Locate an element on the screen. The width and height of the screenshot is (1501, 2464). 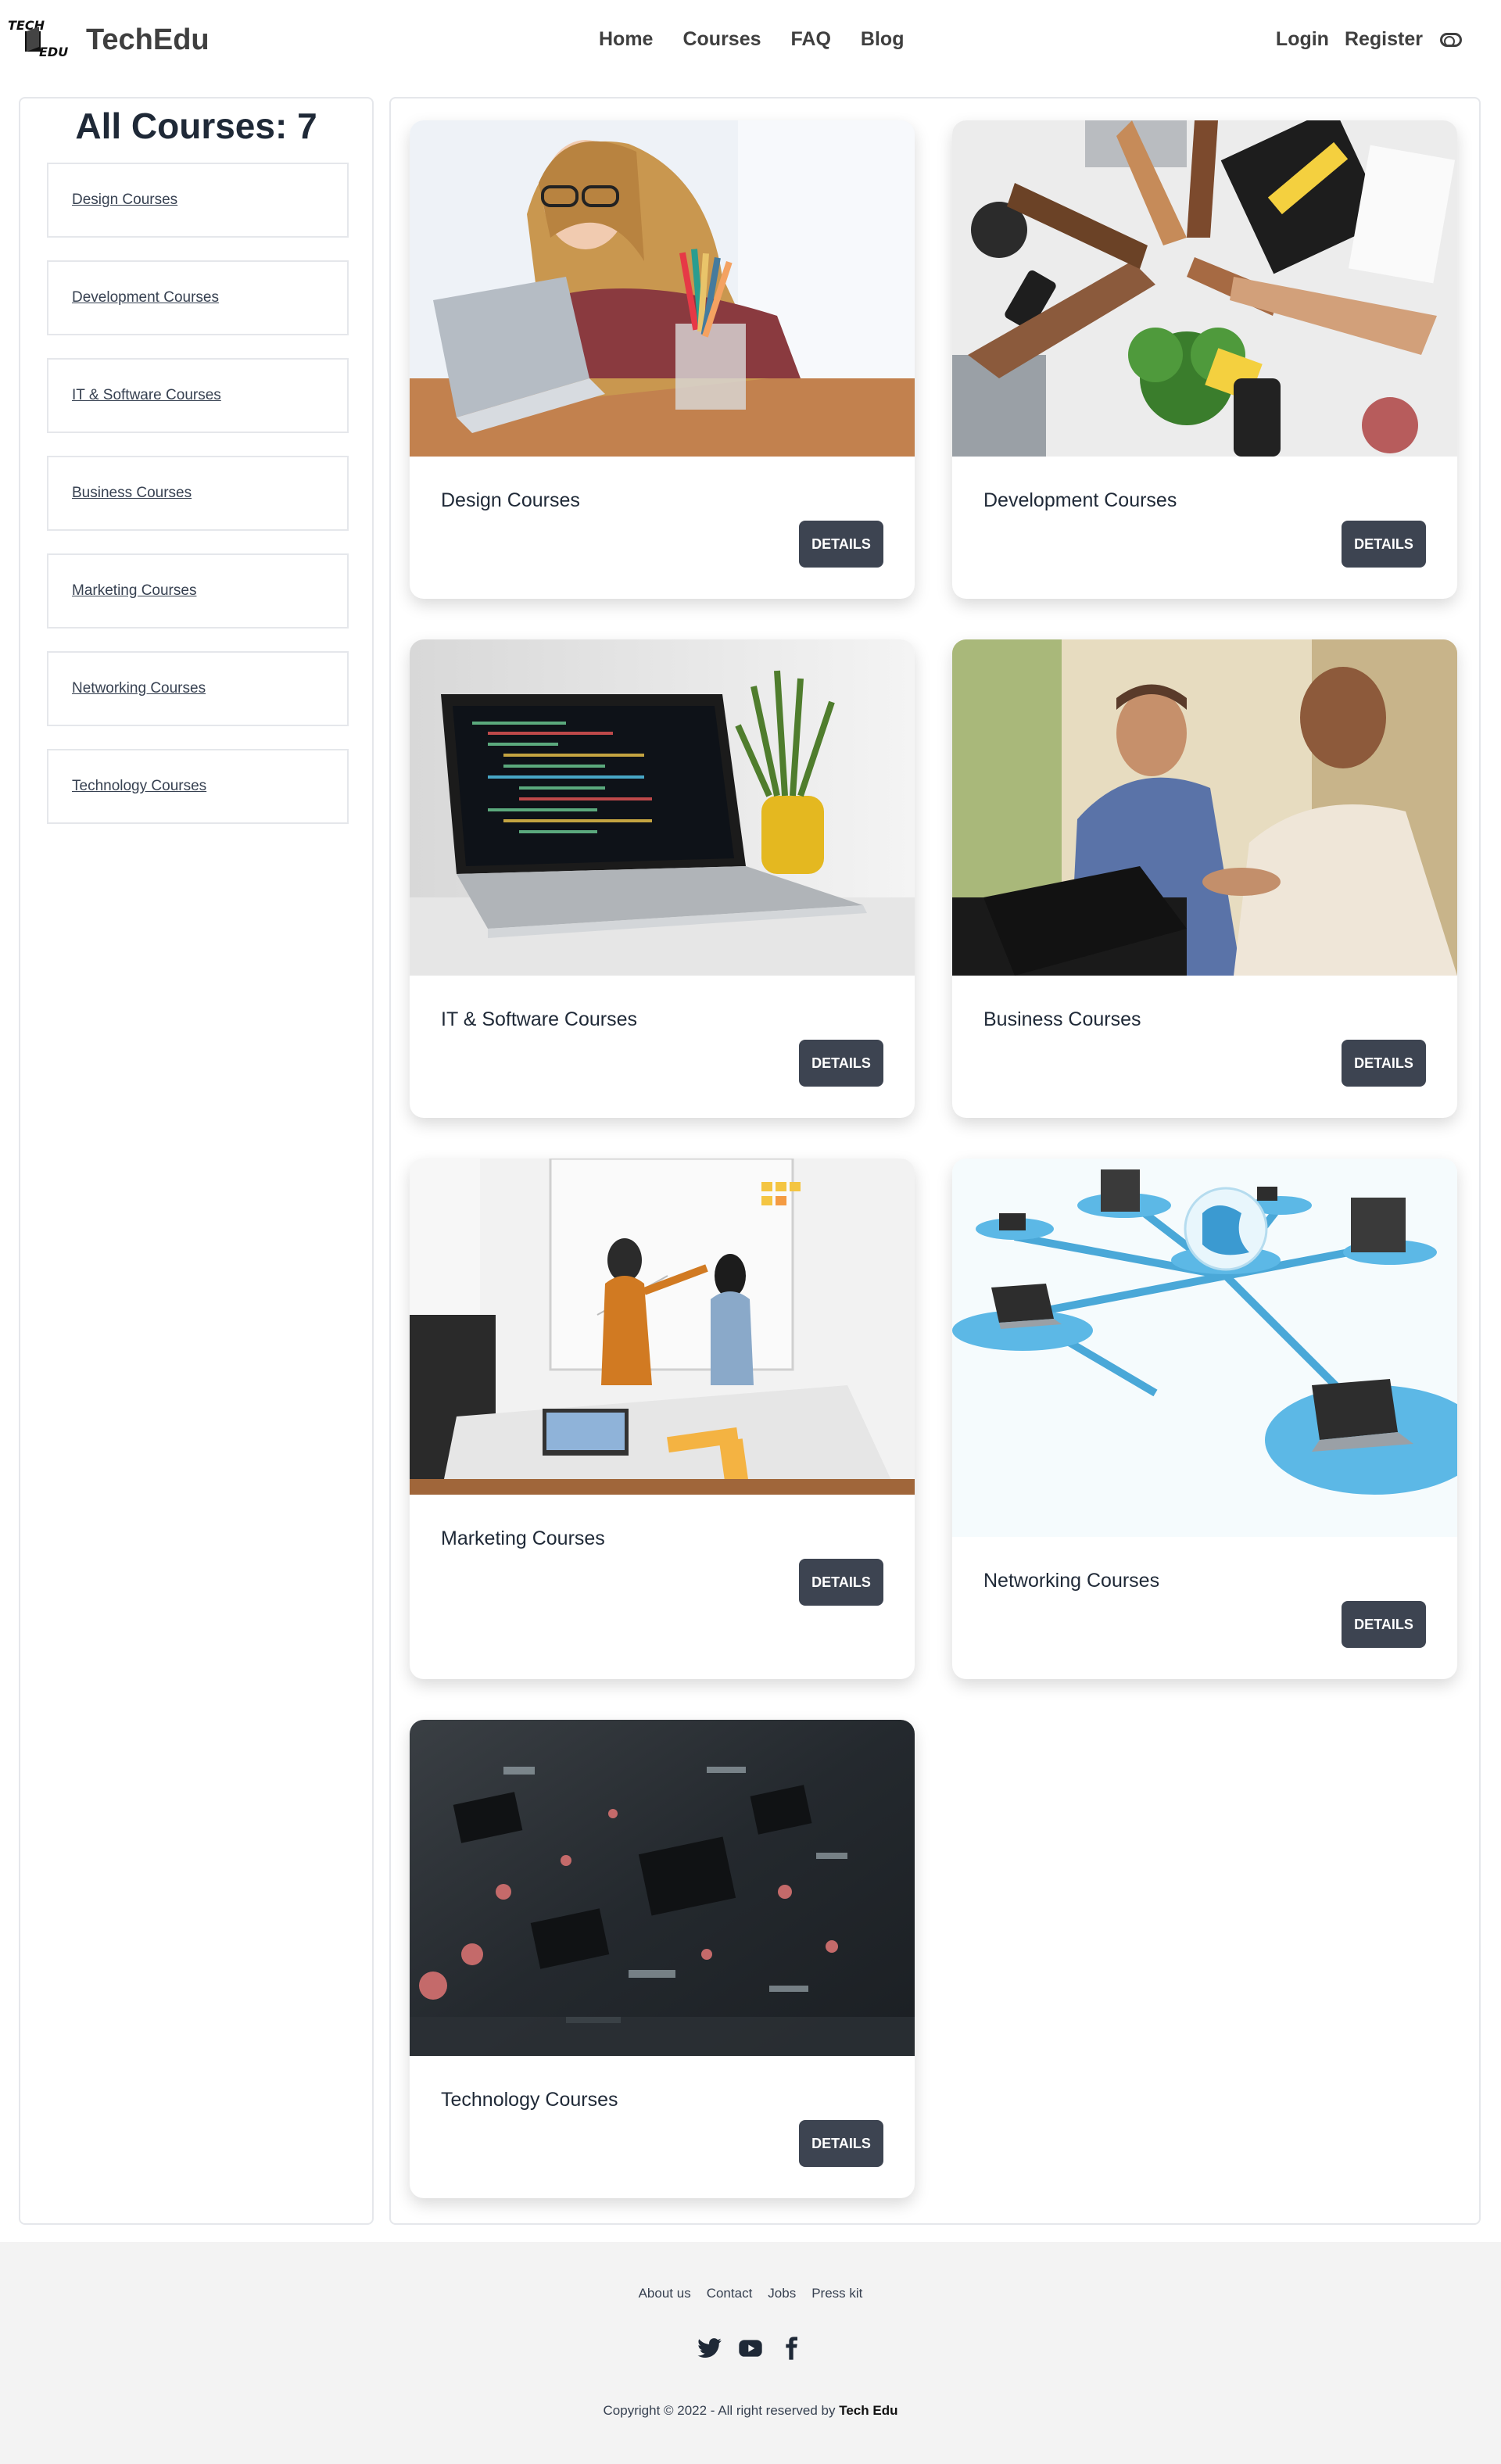
sidebar-item-design: Design Courses is located at coordinates (198, 200).